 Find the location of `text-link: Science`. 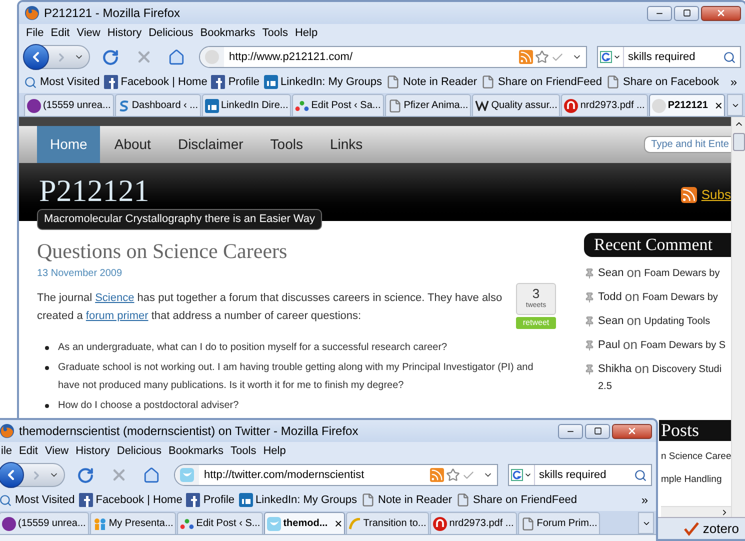

text-link: Science is located at coordinates (114, 298).